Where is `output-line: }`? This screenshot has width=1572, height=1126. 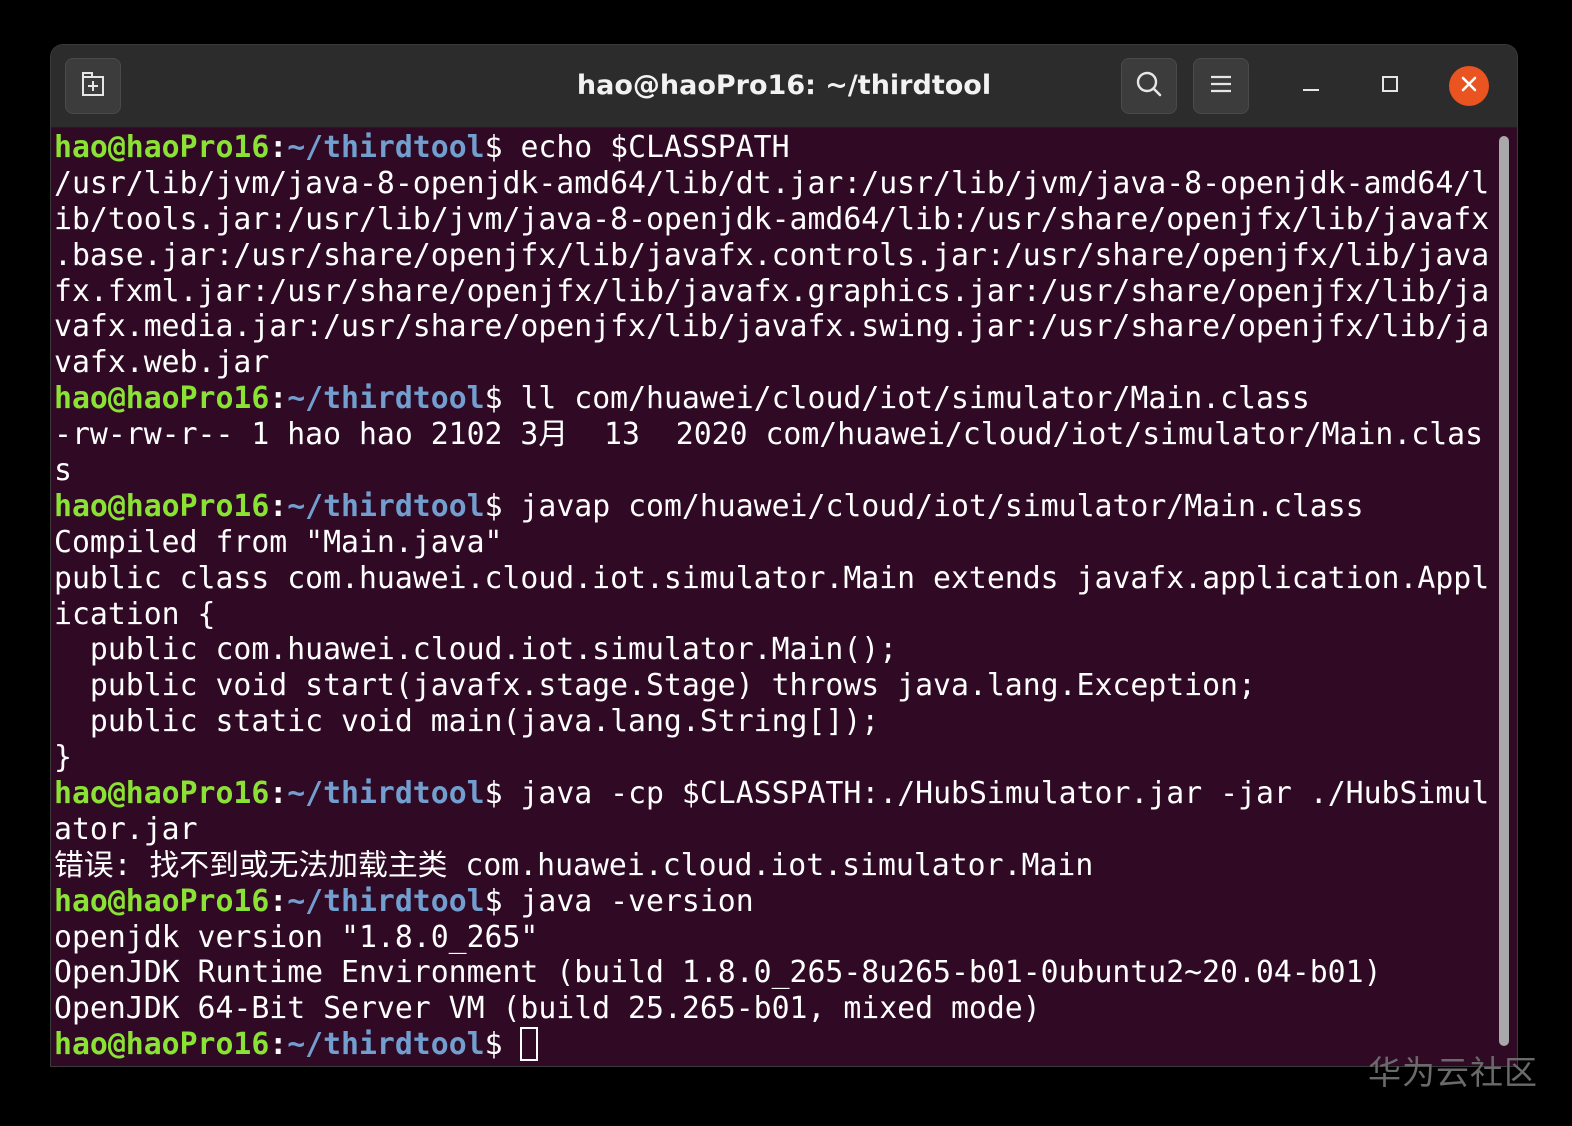
output-line: } is located at coordinates (63, 758).